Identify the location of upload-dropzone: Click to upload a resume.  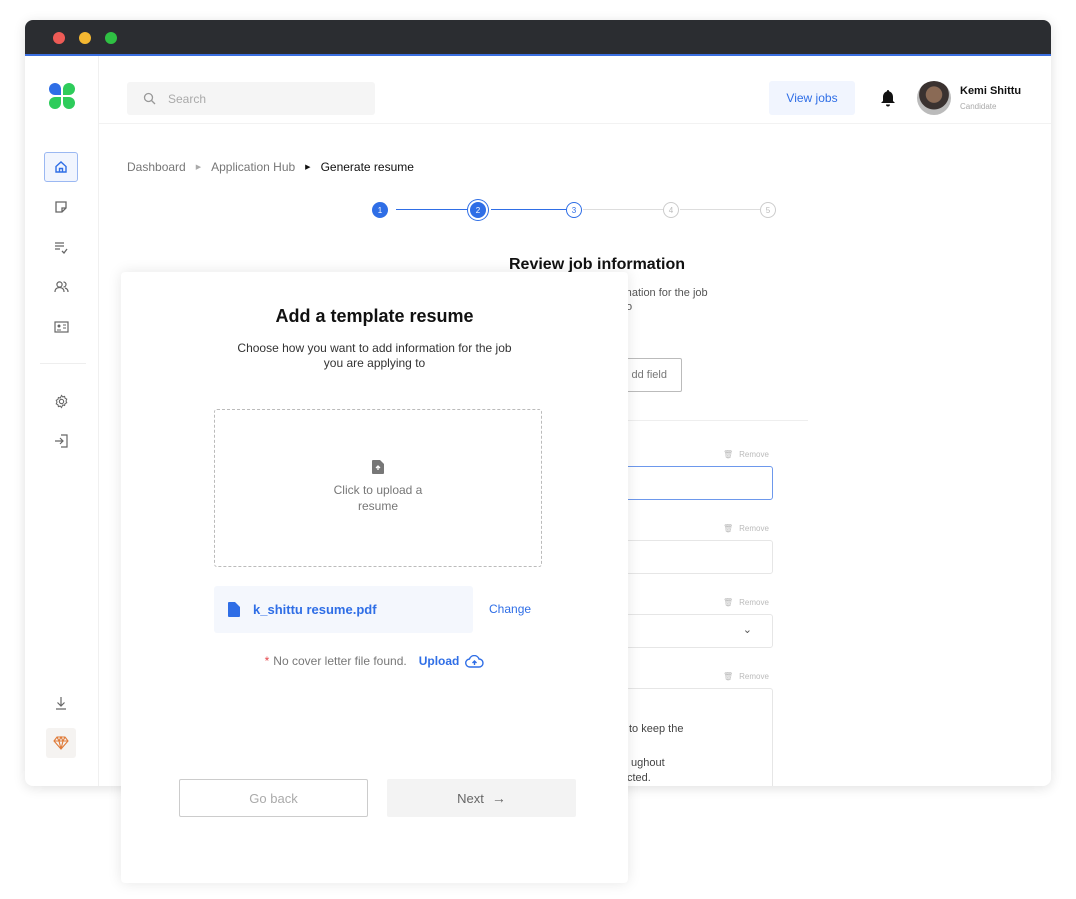
(378, 488).